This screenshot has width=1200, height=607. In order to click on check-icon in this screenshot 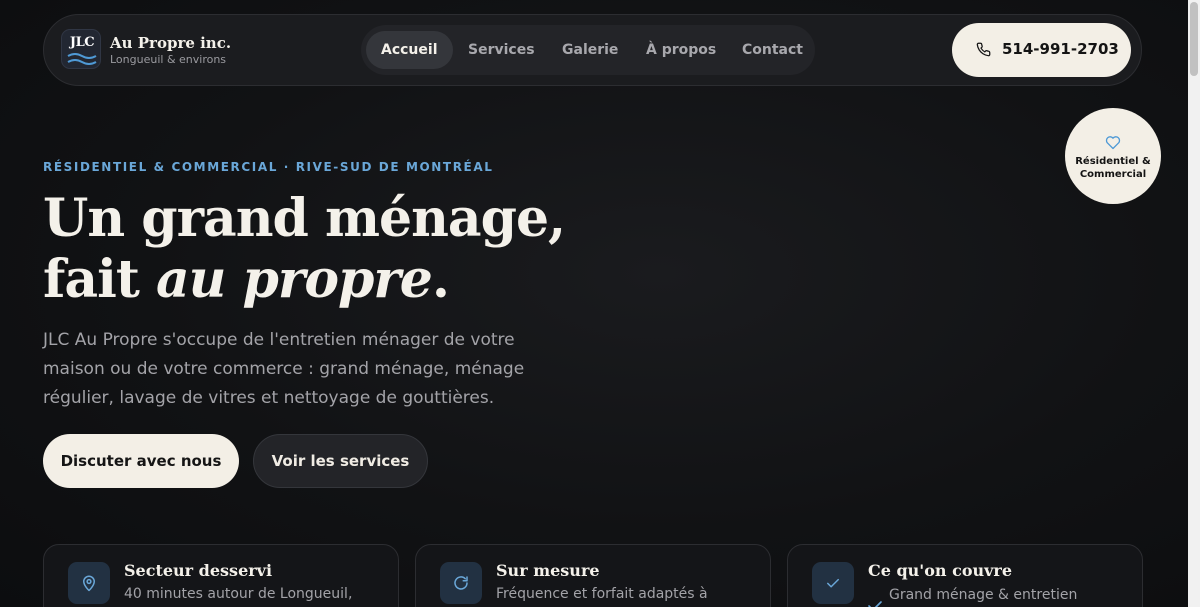, I will do `click(833, 583)`.